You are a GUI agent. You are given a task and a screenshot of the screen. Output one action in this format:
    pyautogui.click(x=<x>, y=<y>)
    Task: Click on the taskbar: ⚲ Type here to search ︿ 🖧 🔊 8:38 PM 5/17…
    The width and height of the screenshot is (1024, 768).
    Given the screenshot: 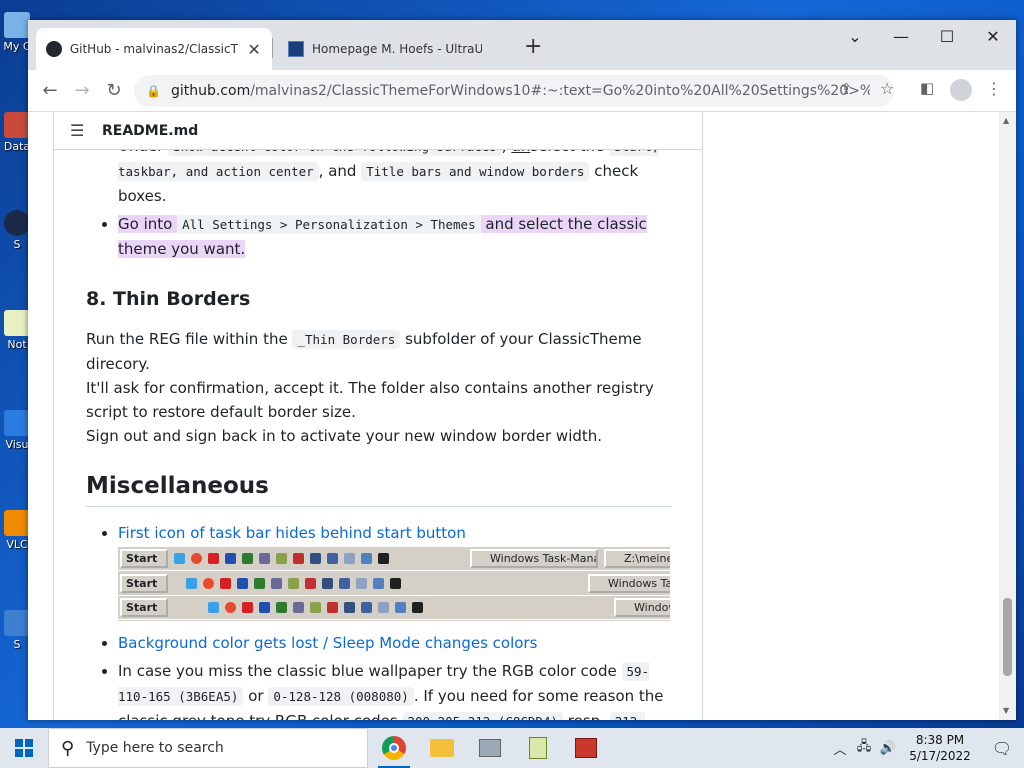 What is the action you would take?
    pyautogui.click(x=512, y=748)
    